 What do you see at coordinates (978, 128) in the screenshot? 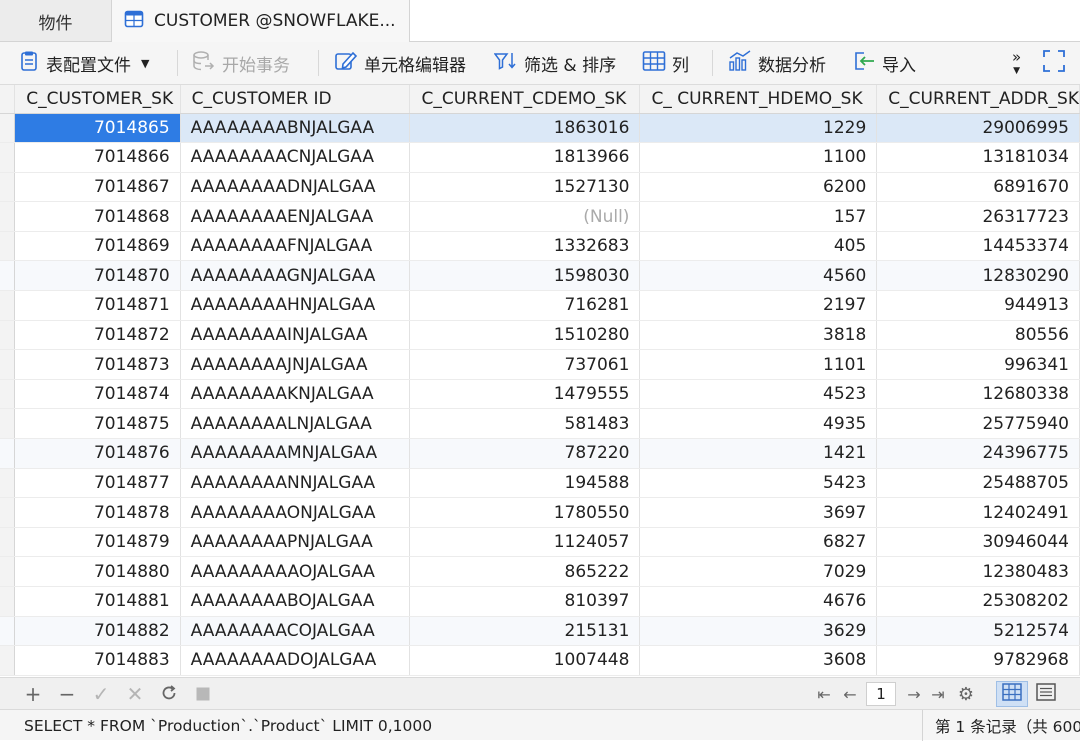
I see `table-cell: 29006995` at bounding box center [978, 128].